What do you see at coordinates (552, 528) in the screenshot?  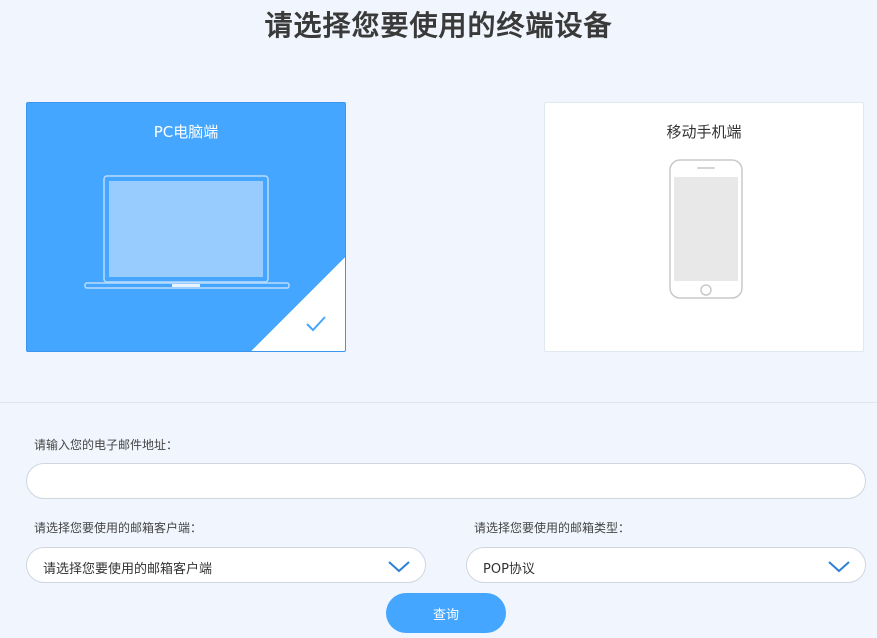 I see `type-label: 请选择您要使用的邮箱类型：` at bounding box center [552, 528].